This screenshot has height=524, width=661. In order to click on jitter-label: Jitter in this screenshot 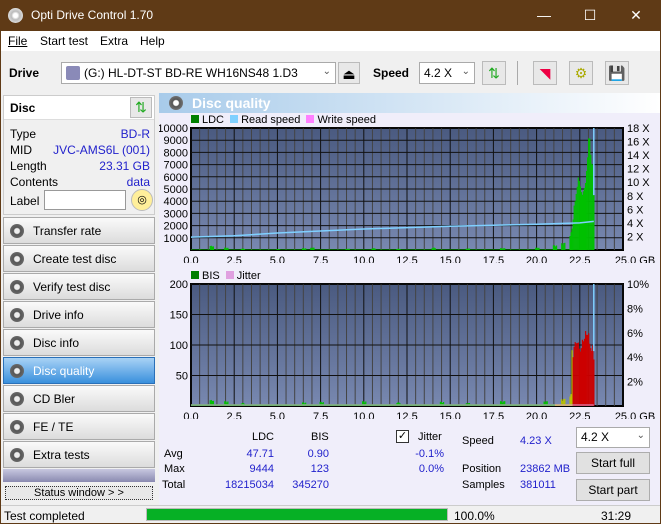, I will do `click(430, 437)`.